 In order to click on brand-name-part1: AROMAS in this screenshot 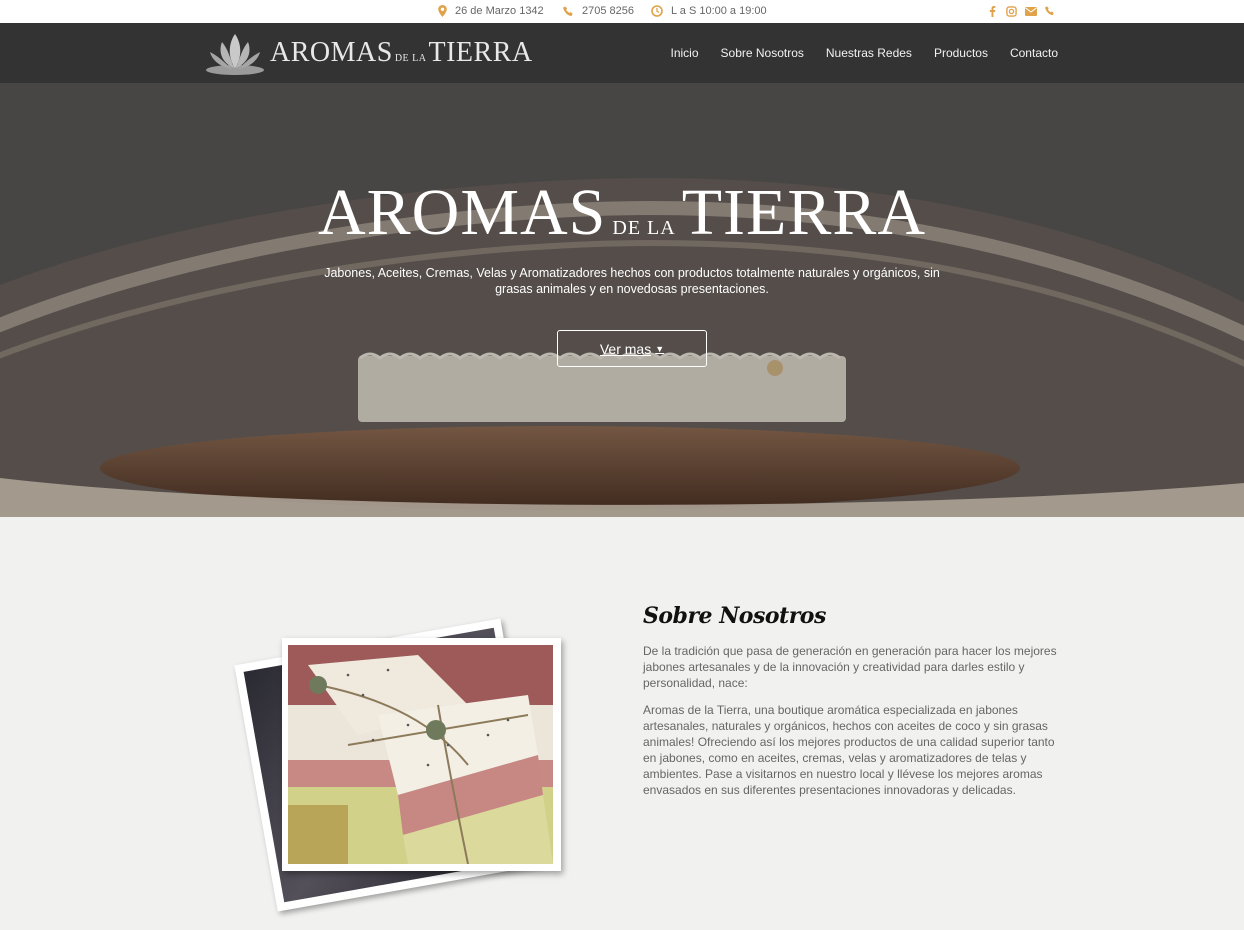, I will do `click(331, 52)`.